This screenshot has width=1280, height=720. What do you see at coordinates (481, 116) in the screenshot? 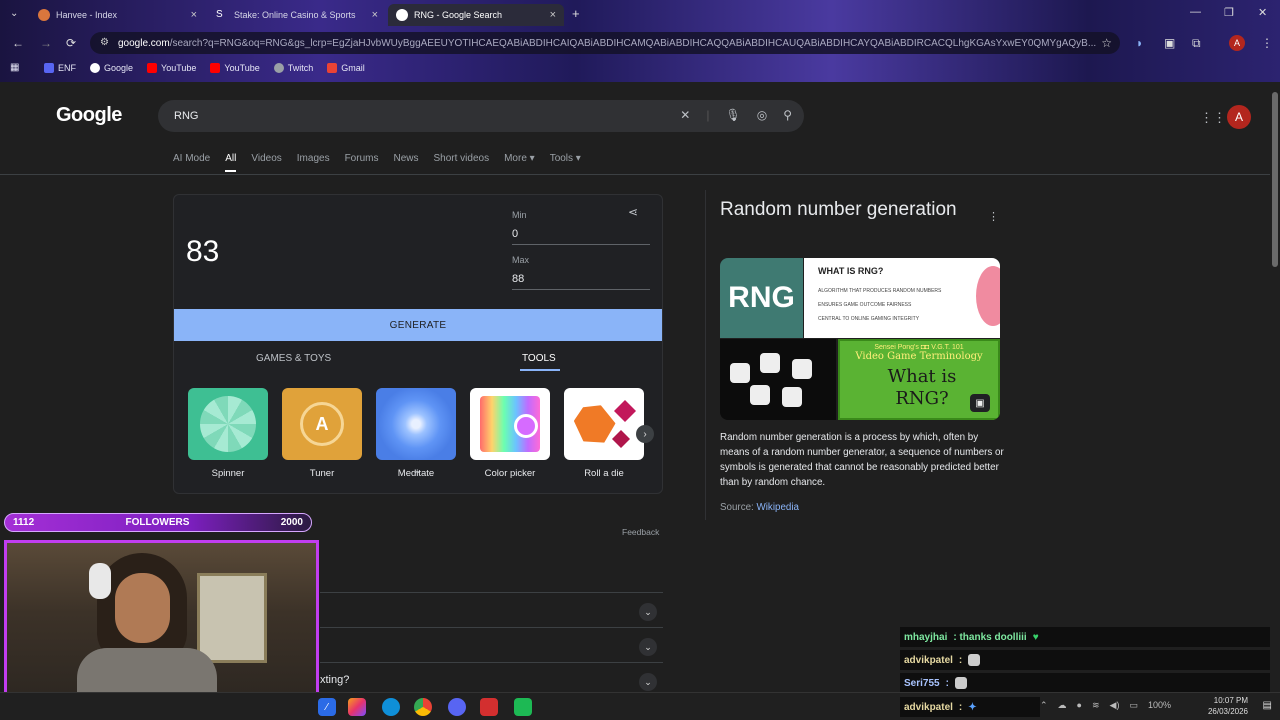
I see `search-input: RNG ✕ | 🎙 ◎ ⚲` at bounding box center [481, 116].